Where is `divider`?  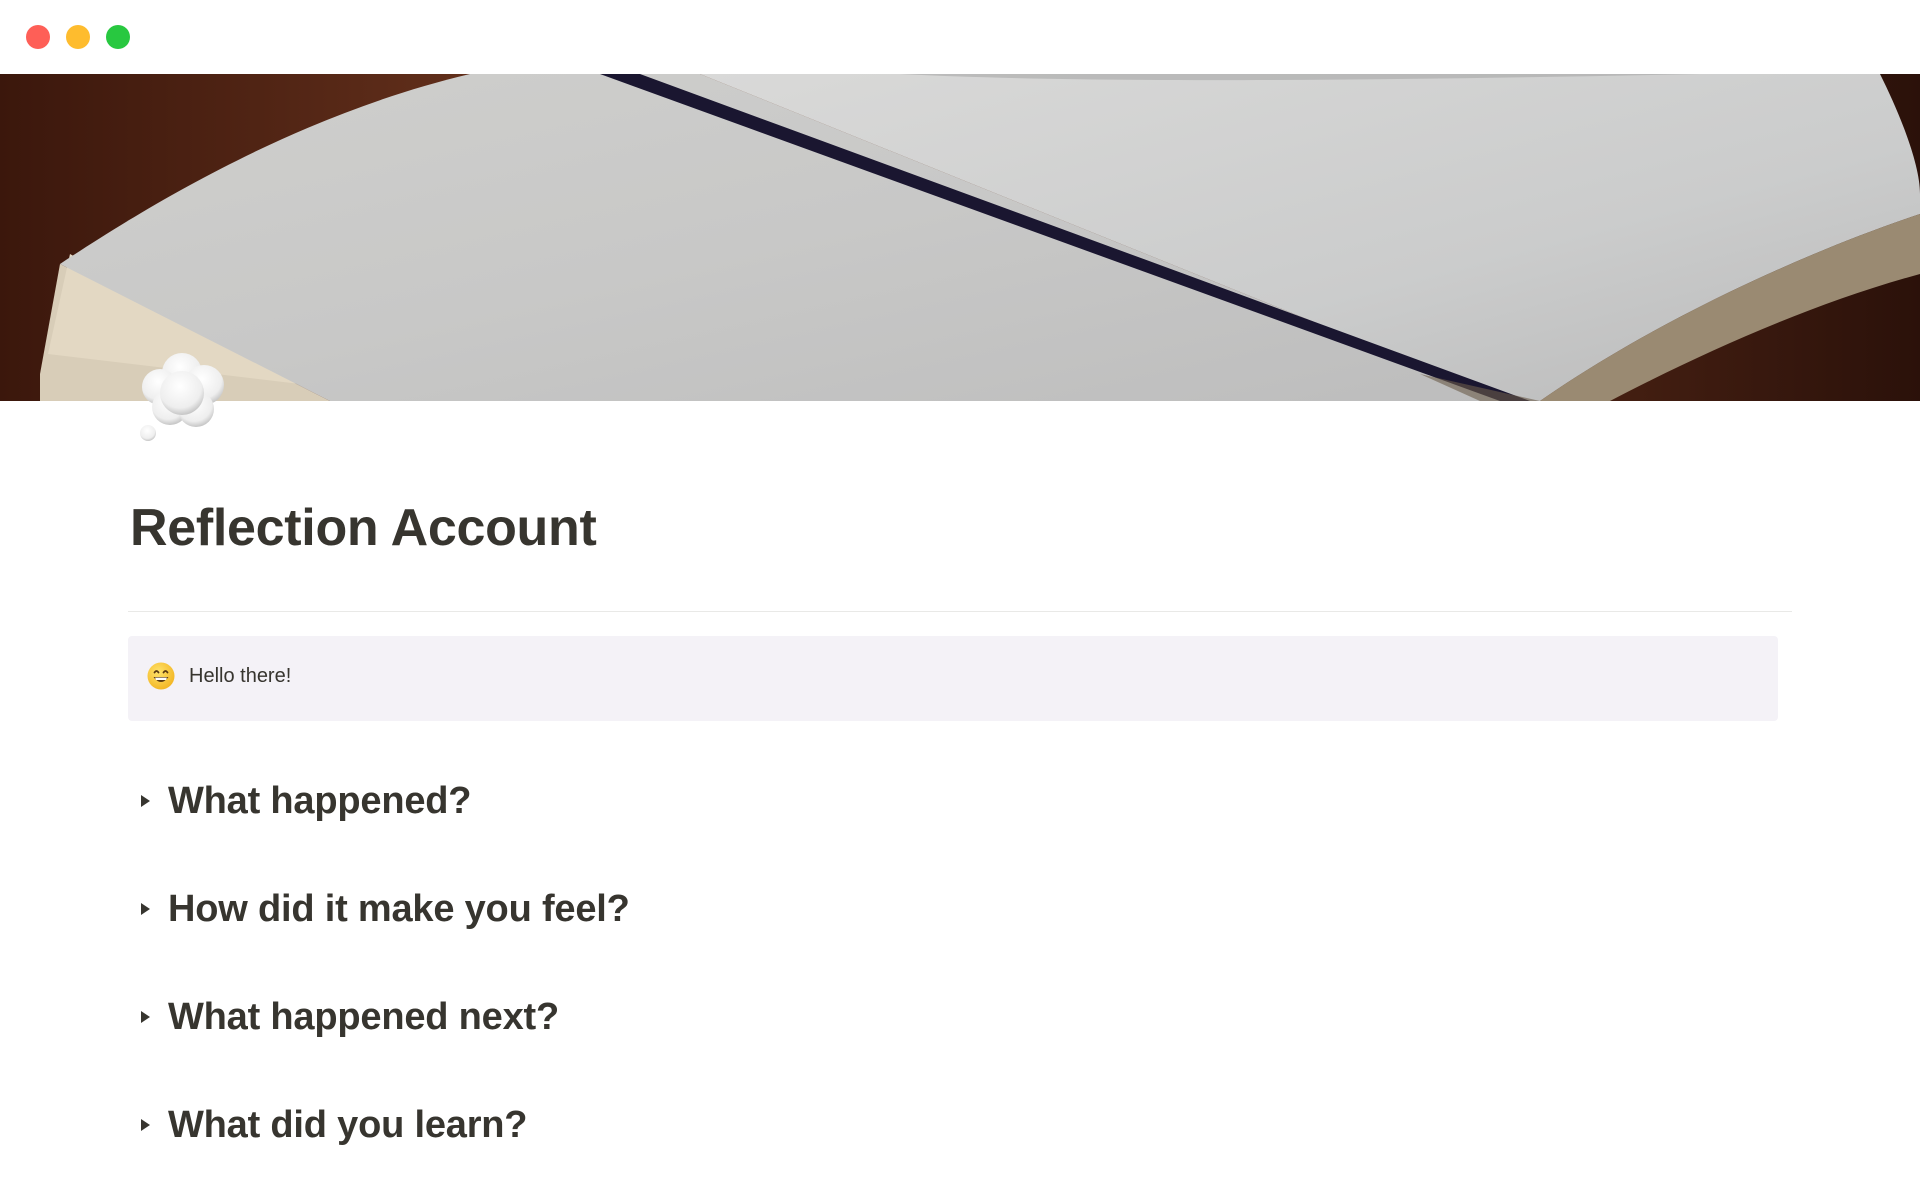
divider is located at coordinates (960, 611).